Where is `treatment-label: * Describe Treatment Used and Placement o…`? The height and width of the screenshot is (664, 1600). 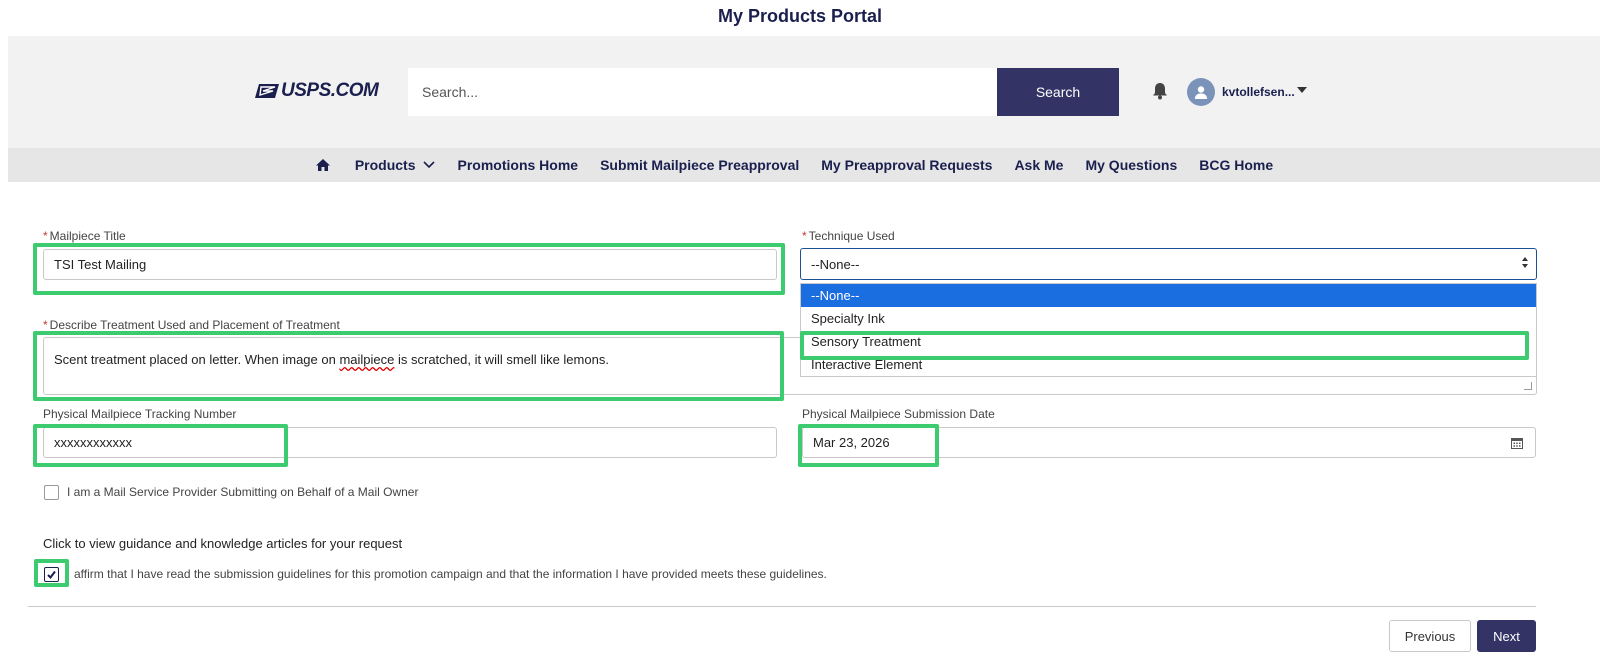
treatment-label: * Describe Treatment Used and Placement o… is located at coordinates (191, 325).